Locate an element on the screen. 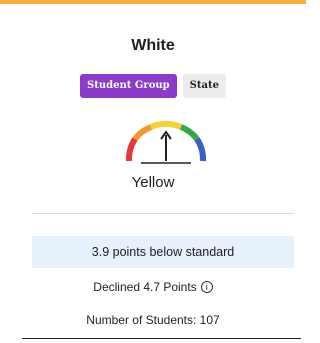 The image size is (320, 343). student-group-title: White is located at coordinates (153, 45).